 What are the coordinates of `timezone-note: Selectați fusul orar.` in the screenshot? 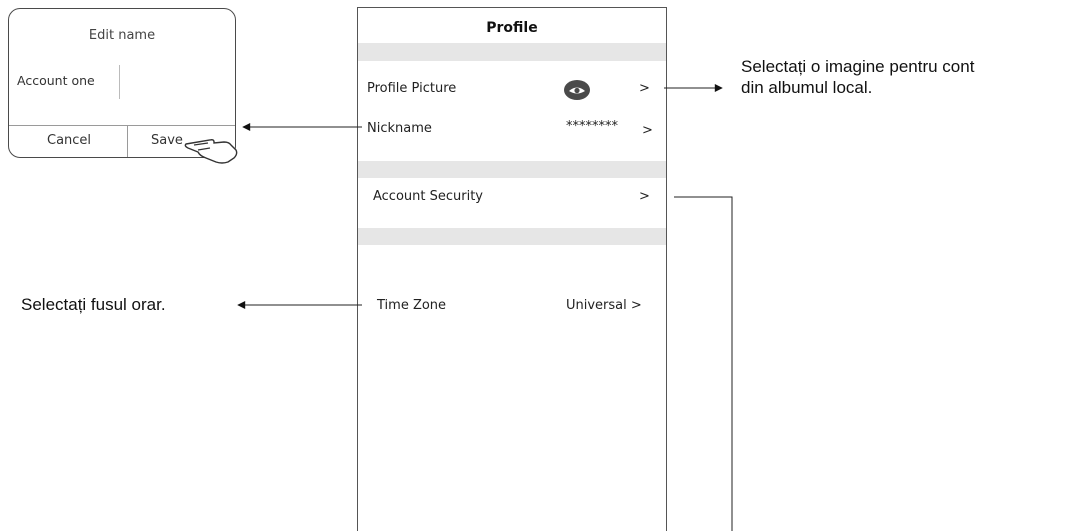 It's located at (93, 304).